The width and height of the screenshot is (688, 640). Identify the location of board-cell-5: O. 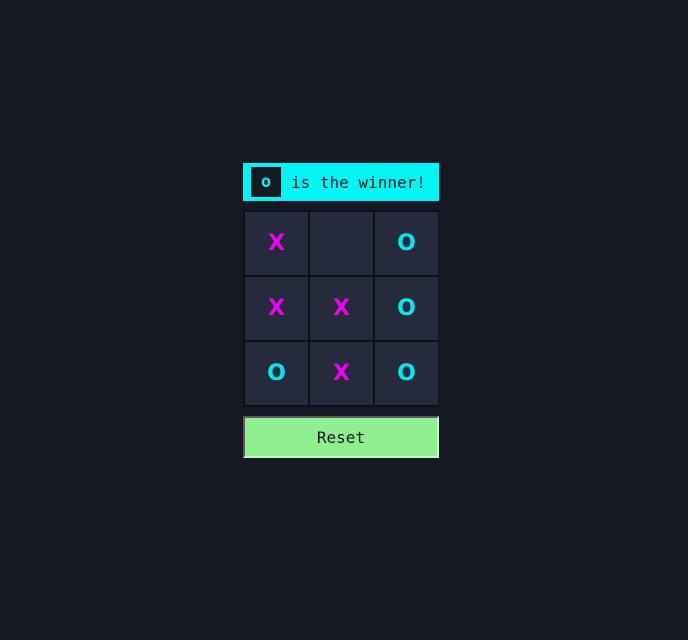
(406, 308).